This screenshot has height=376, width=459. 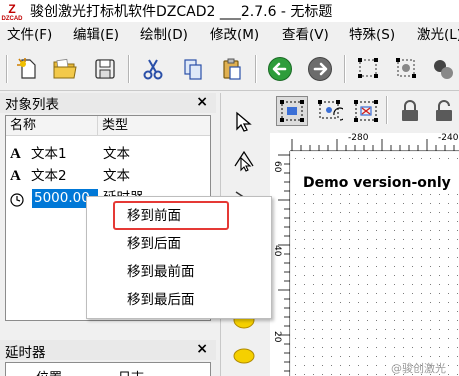 I want to click on vertical-ruler: 60 40 20, so click(x=280, y=263).